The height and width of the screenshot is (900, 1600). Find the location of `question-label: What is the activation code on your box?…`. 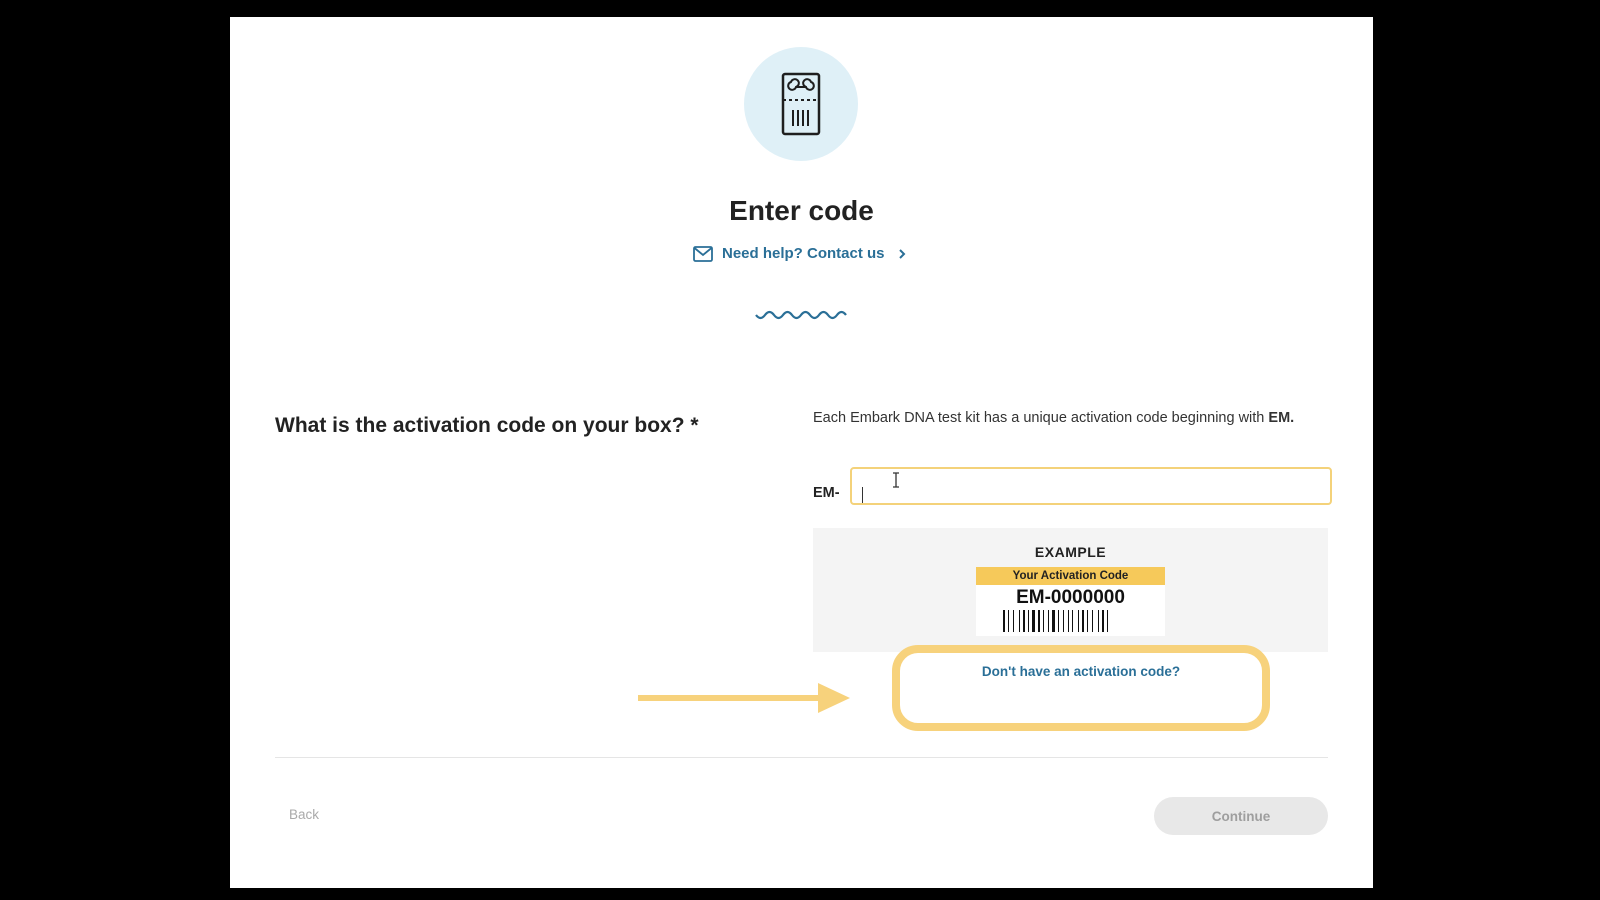

question-label: What is the activation code on your box?… is located at coordinates (487, 425).